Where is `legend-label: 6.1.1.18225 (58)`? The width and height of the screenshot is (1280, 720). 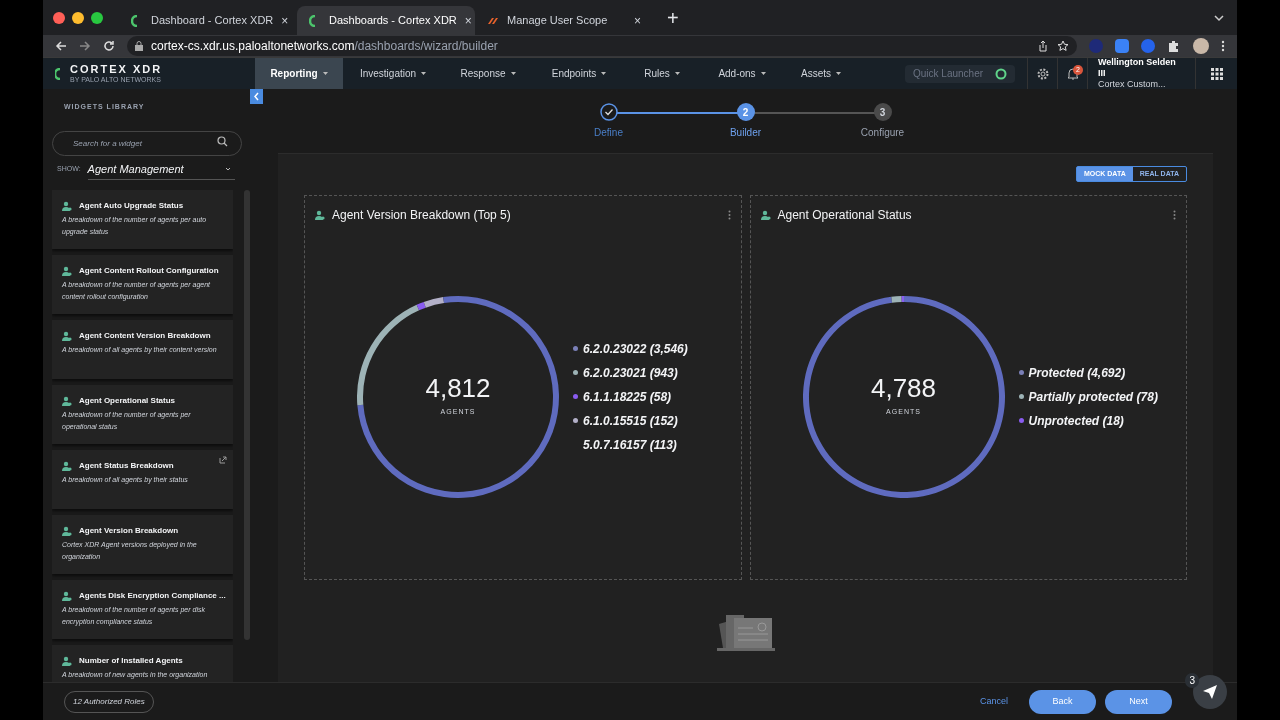
legend-label: 6.1.1.18225 (58) is located at coordinates (627, 397).